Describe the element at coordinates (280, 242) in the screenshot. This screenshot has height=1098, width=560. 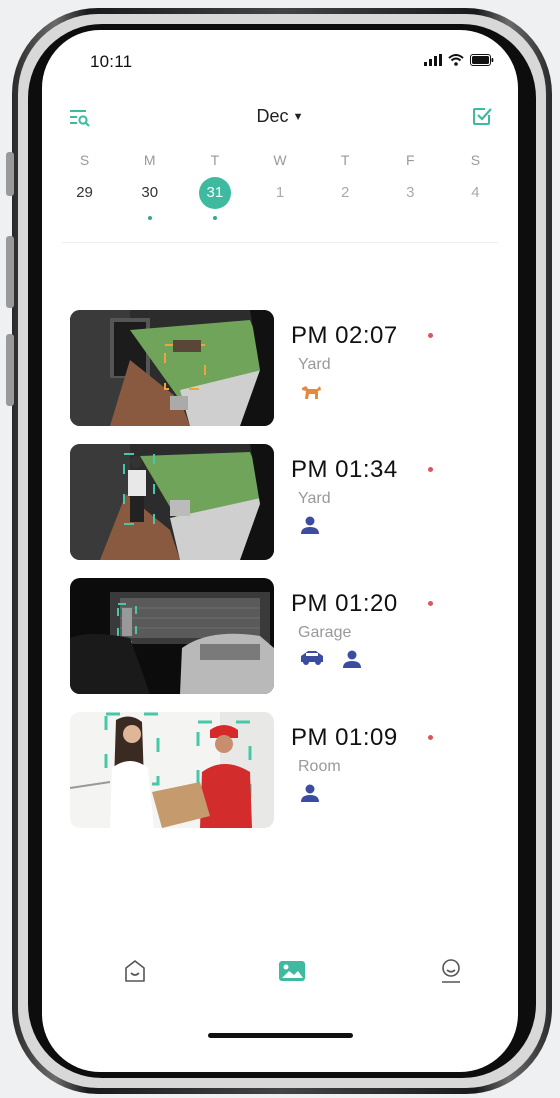
I see `calendar-divider` at that location.